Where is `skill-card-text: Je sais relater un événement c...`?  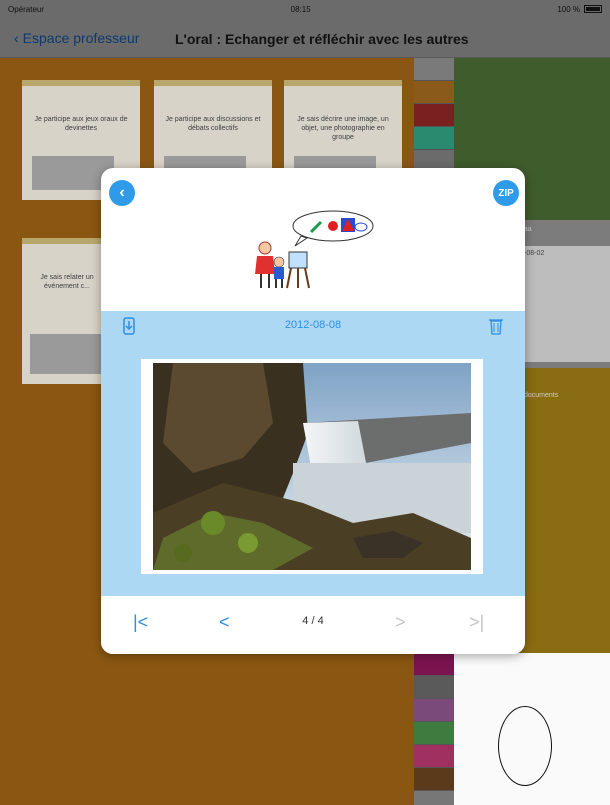
skill-card-text: Je sais relater un événement c... is located at coordinates (67, 282).